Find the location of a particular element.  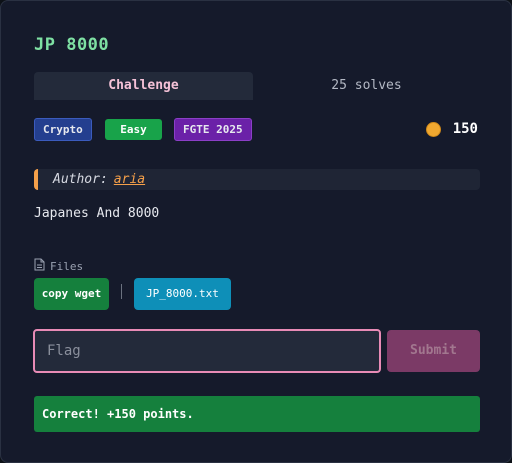

author-box: Author: aria is located at coordinates (257, 179).